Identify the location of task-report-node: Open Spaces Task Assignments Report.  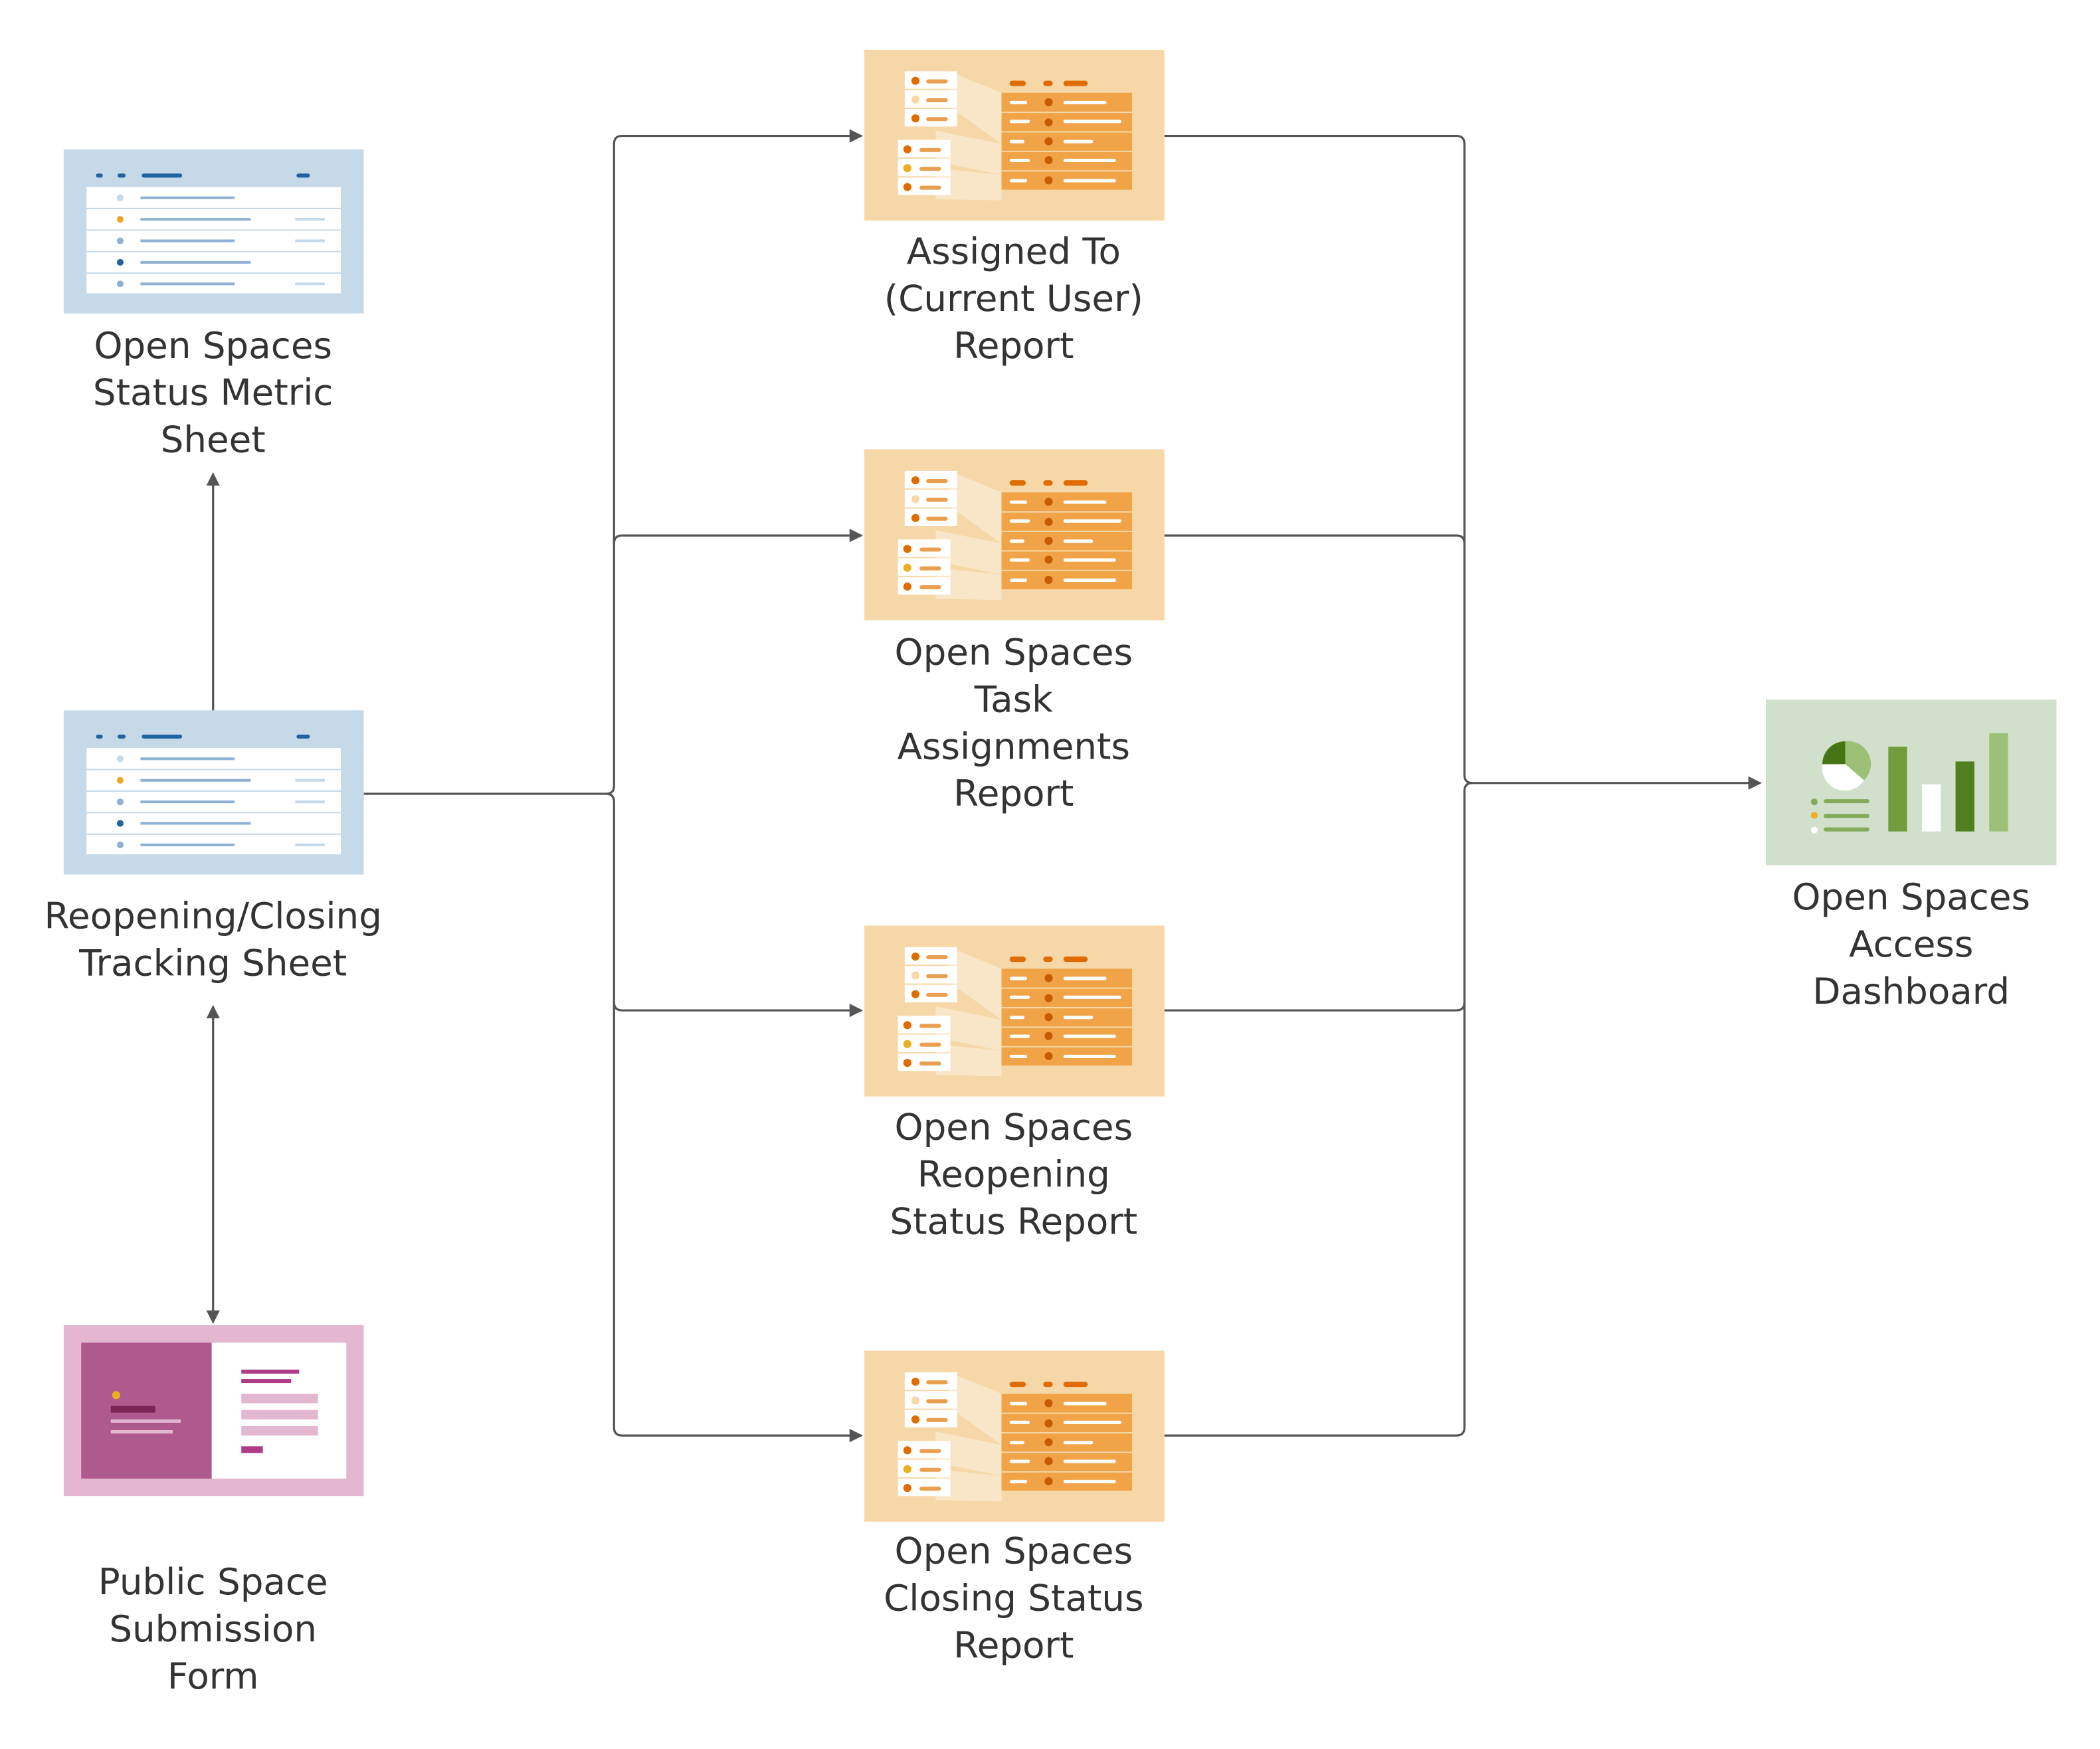
(1014, 631).